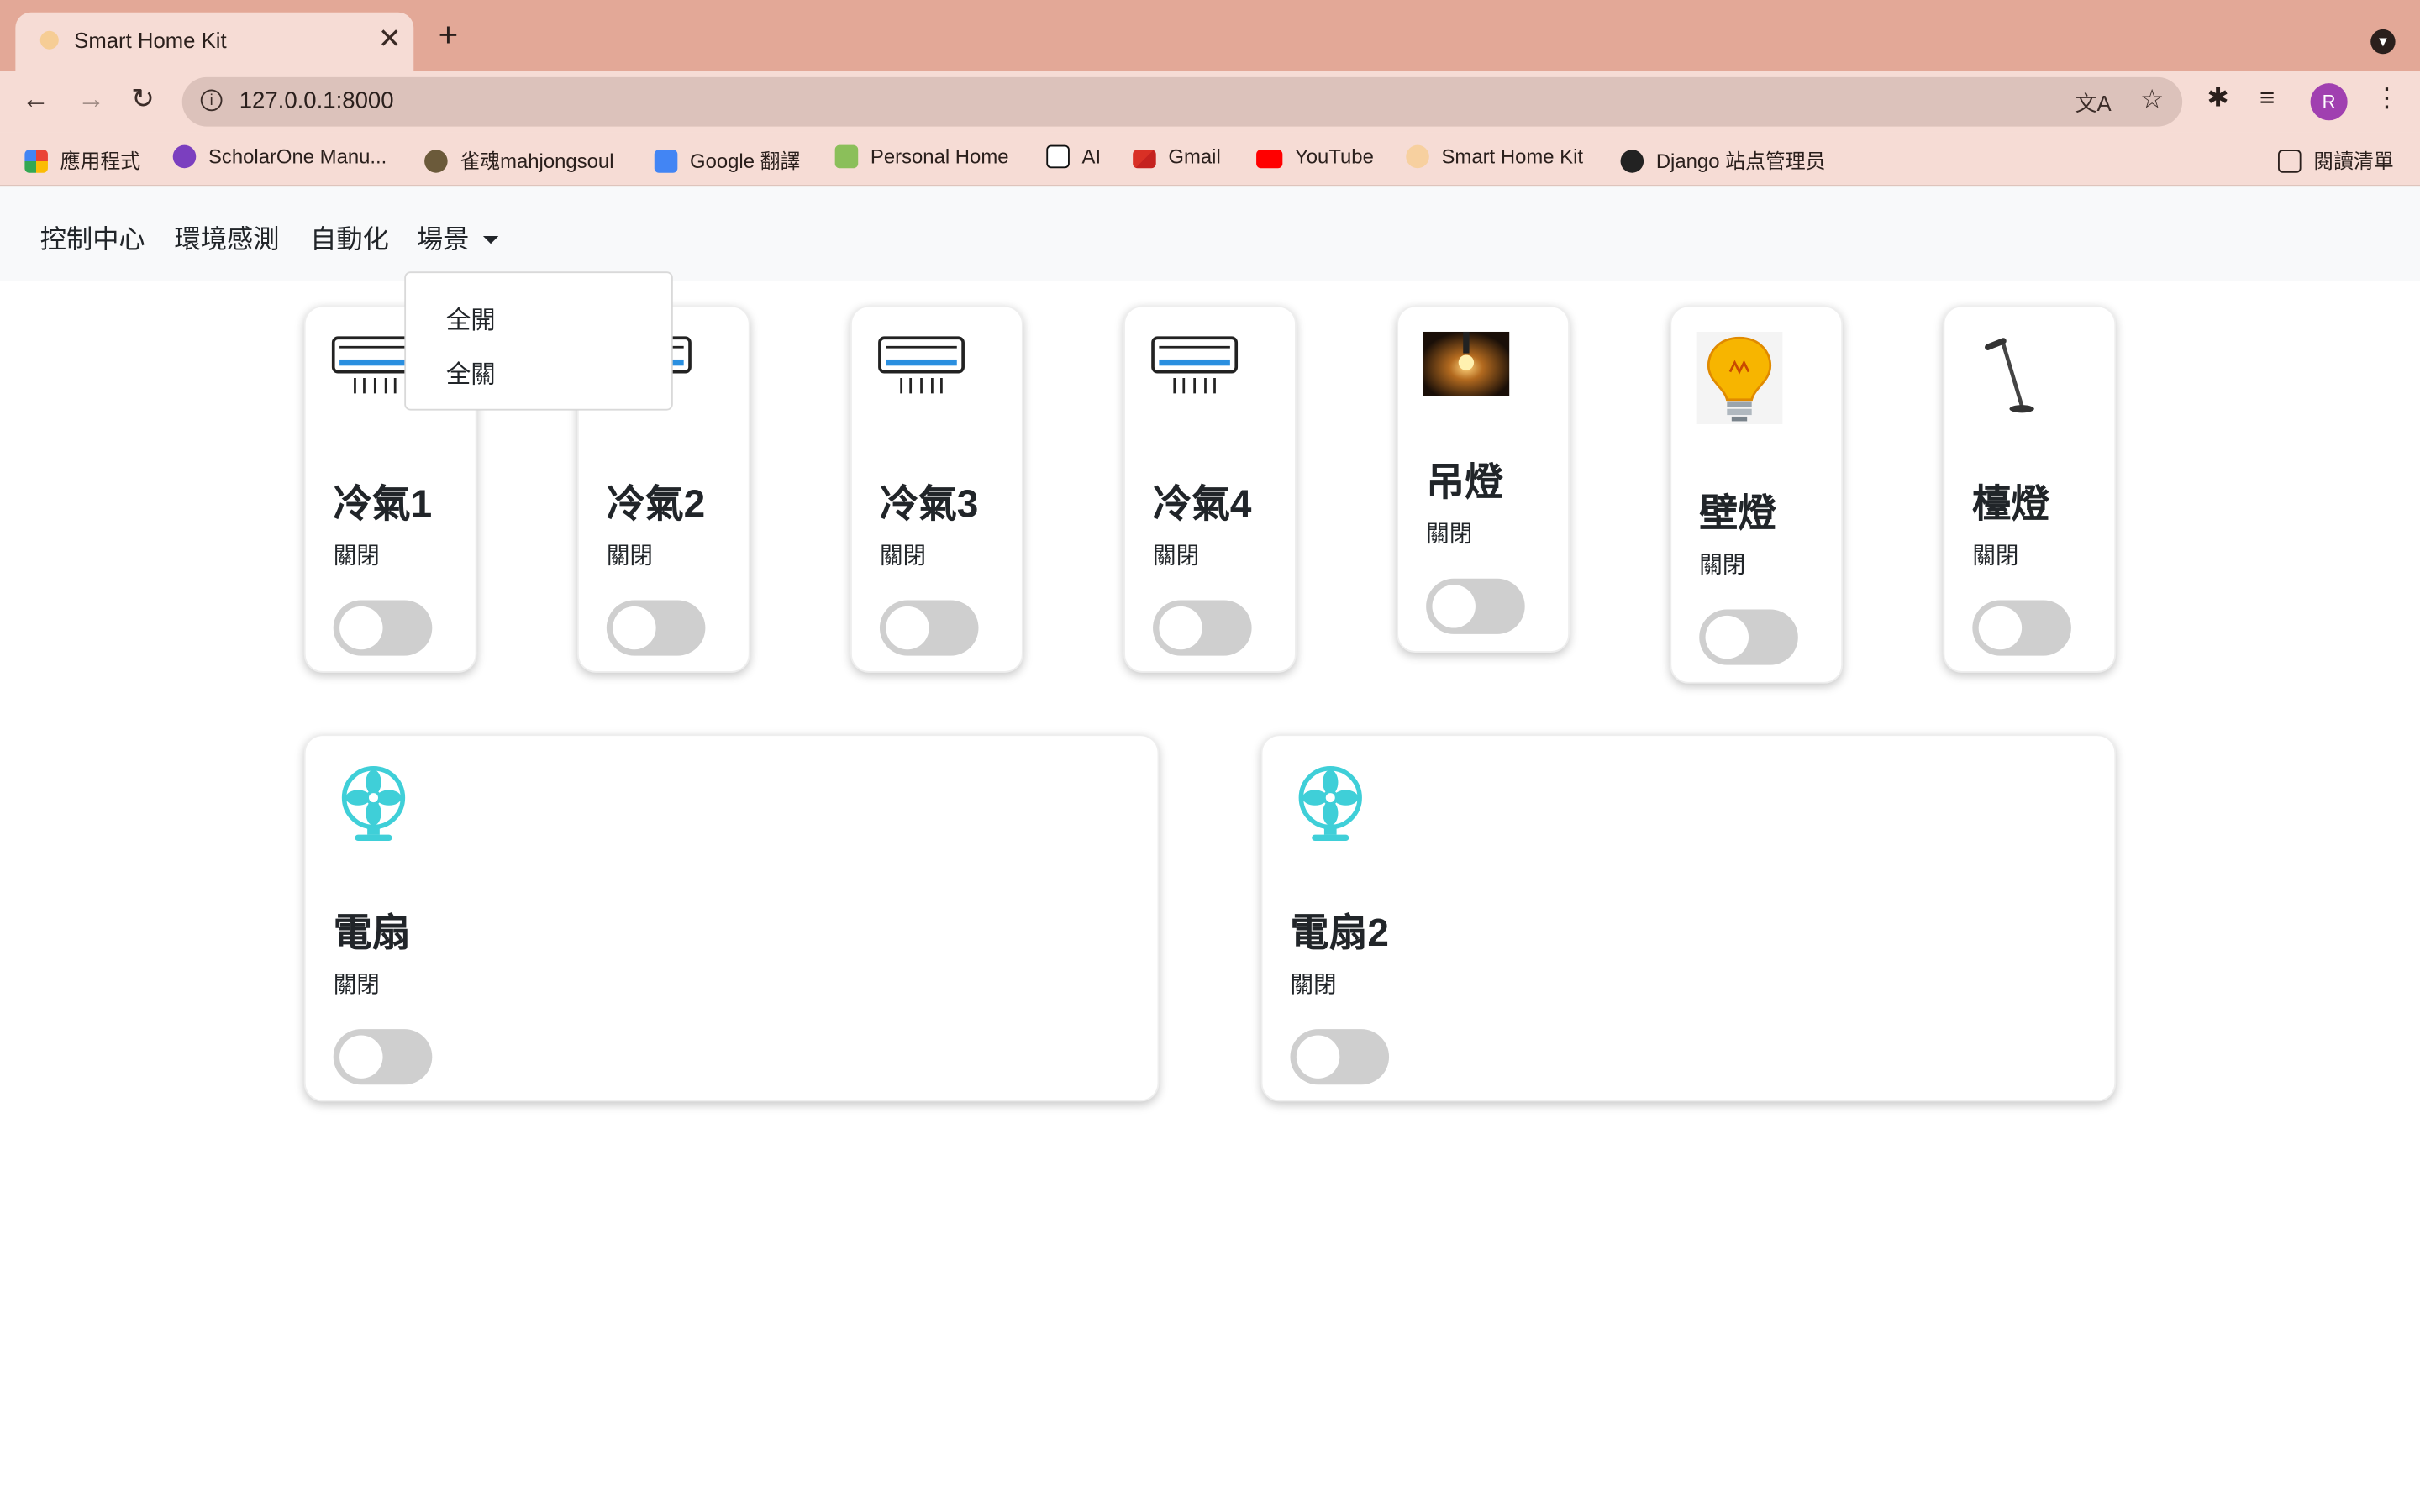 This screenshot has height=1512, width=2420. I want to click on google-translate-icon, so click(666, 161).